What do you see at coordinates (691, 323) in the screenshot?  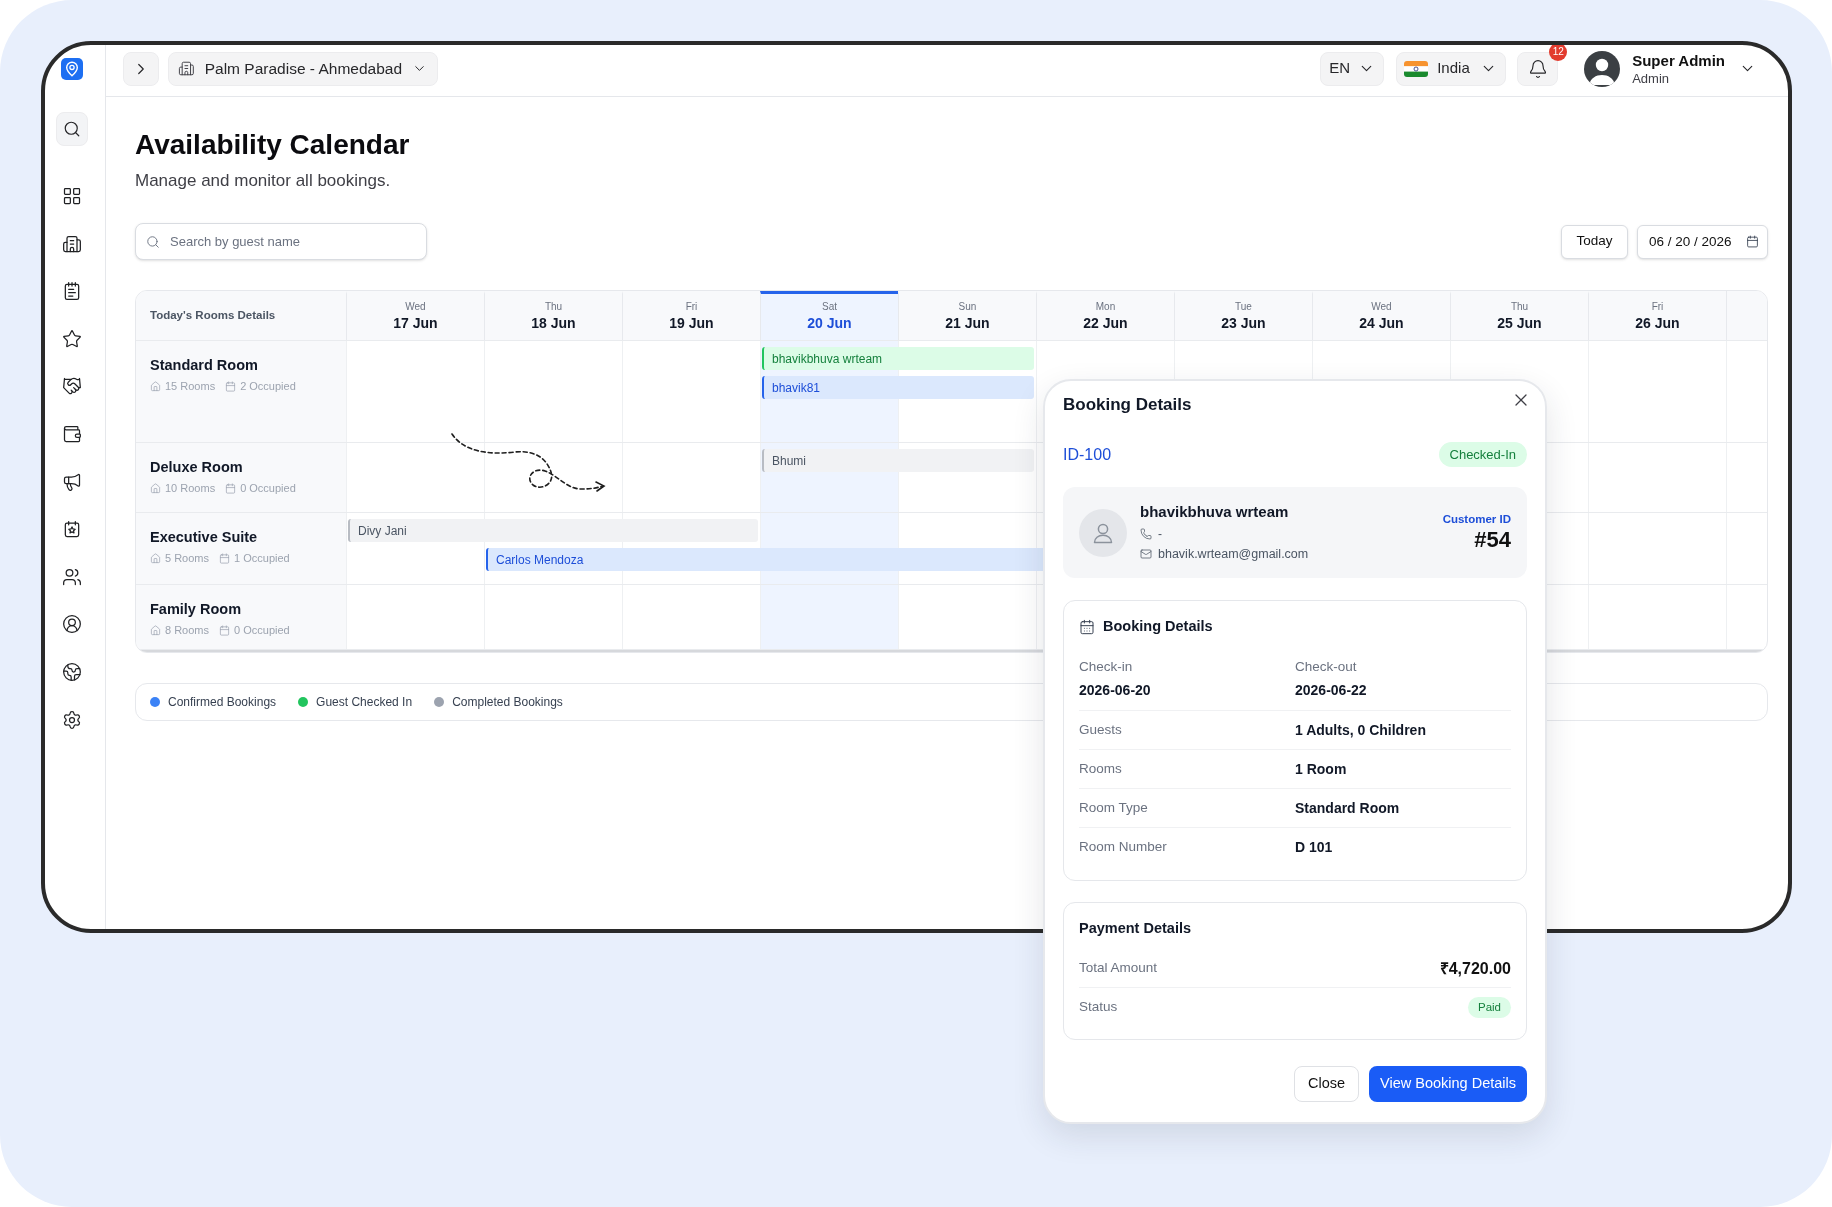 I see `date-label: 19 Jun` at bounding box center [691, 323].